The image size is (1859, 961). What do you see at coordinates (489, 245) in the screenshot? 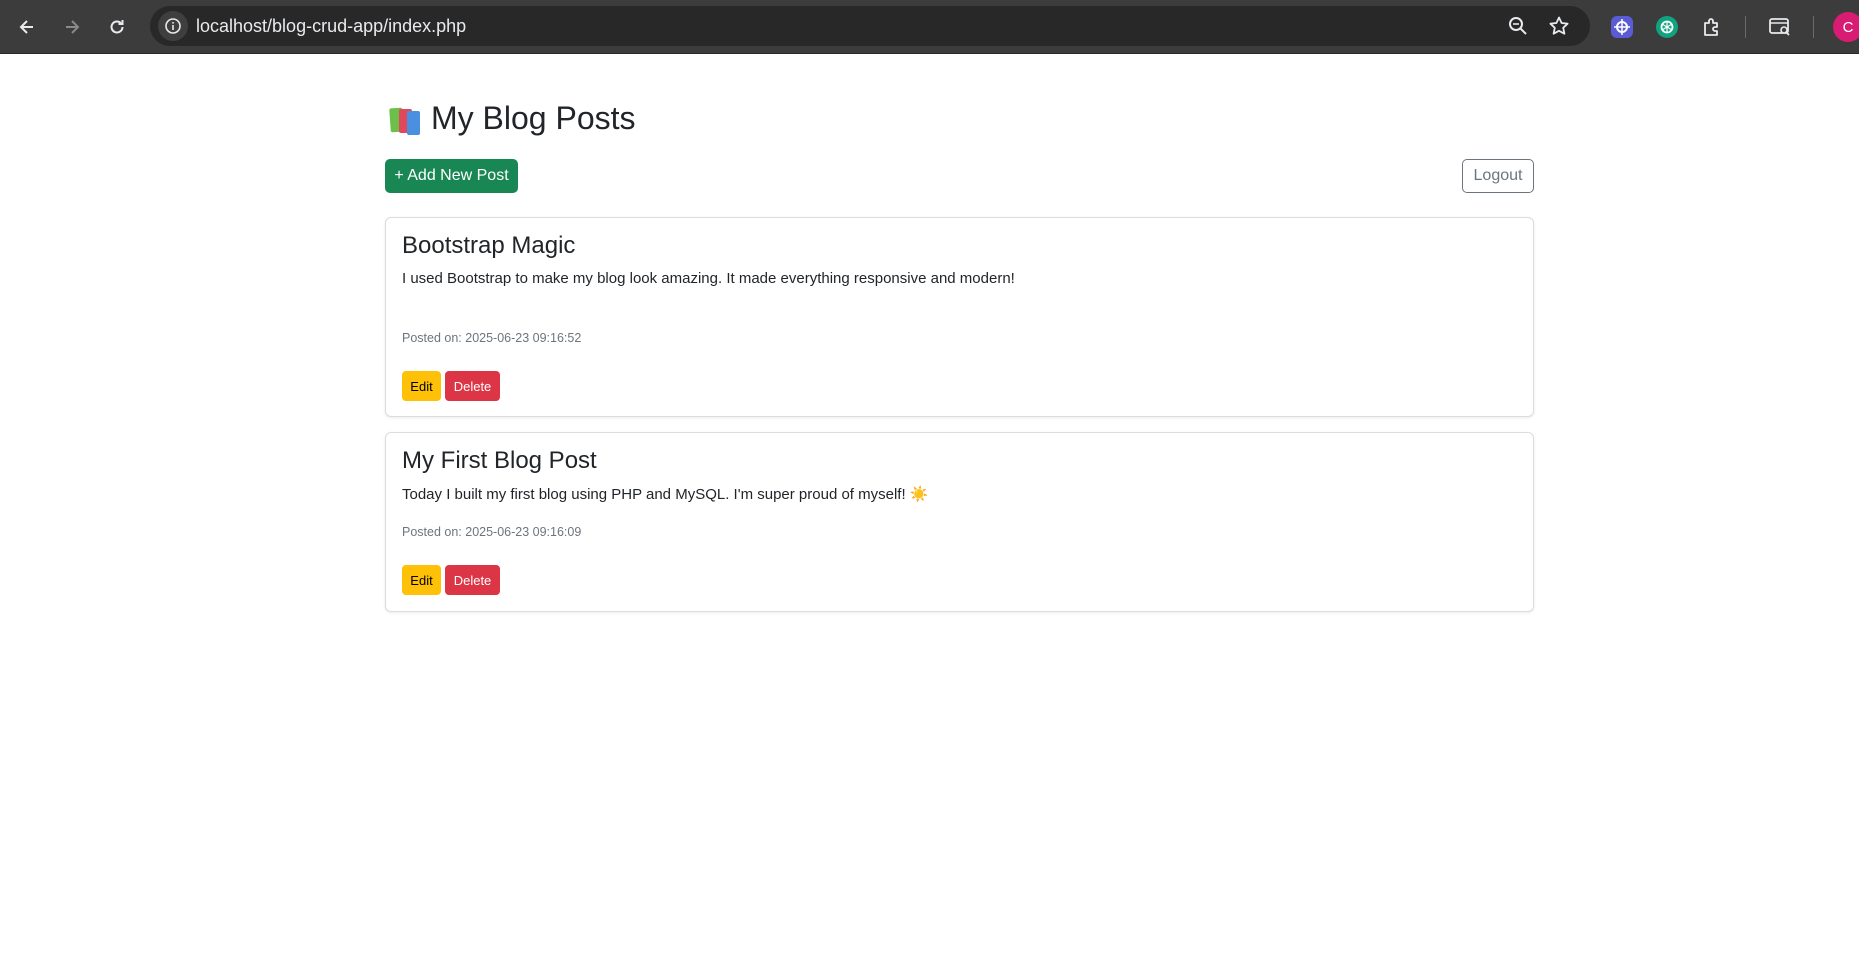
I see `post-title: Bootstrap Magic` at bounding box center [489, 245].